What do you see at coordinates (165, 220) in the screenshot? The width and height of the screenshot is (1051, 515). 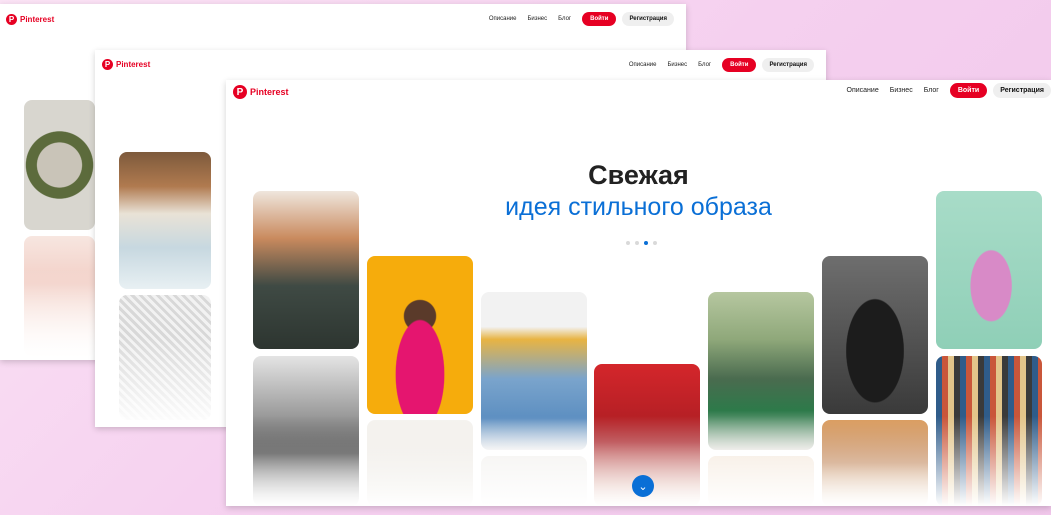 I see `kitchen-shelf-photo` at bounding box center [165, 220].